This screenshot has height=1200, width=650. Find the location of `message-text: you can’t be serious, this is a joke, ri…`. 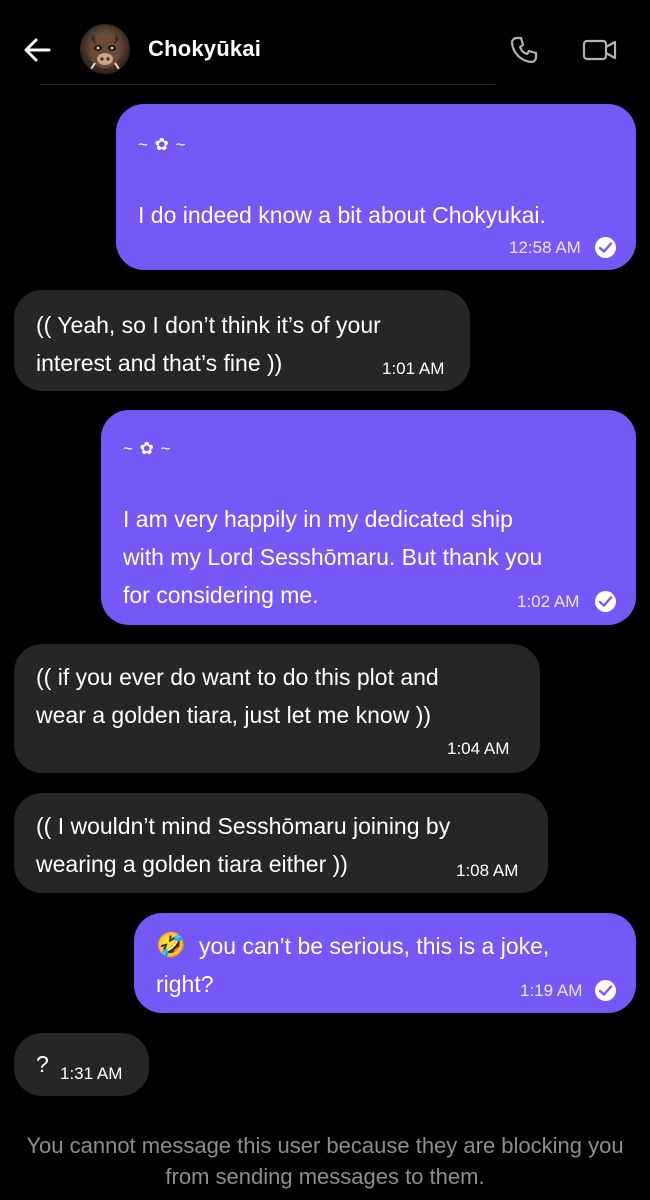

message-text: you can’t be serious, this is a joke, ri… is located at coordinates (353, 965).